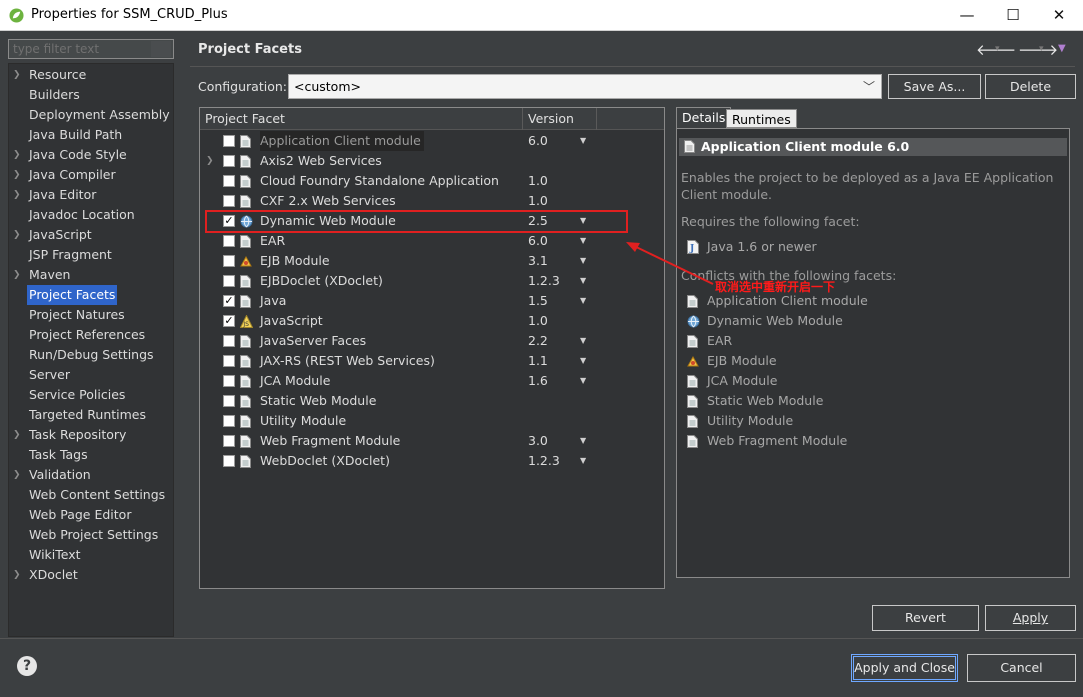  Describe the element at coordinates (91, 95) in the screenshot. I see `sidebar-item: Builders` at that location.